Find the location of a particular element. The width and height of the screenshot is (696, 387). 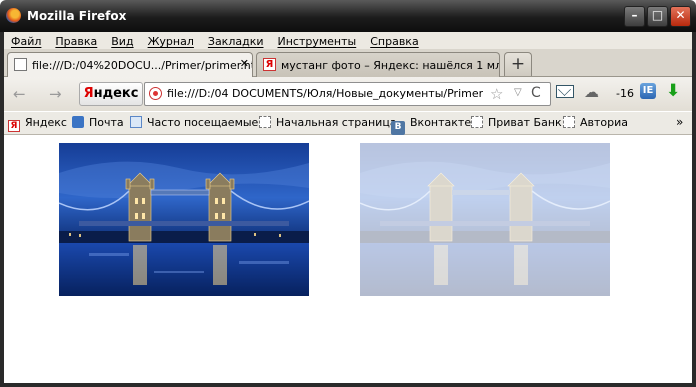

navigation-toolbar: ← → Яндекс ☆ ▽ C ☁ -16 IE ⬇ is located at coordinates (348, 94).